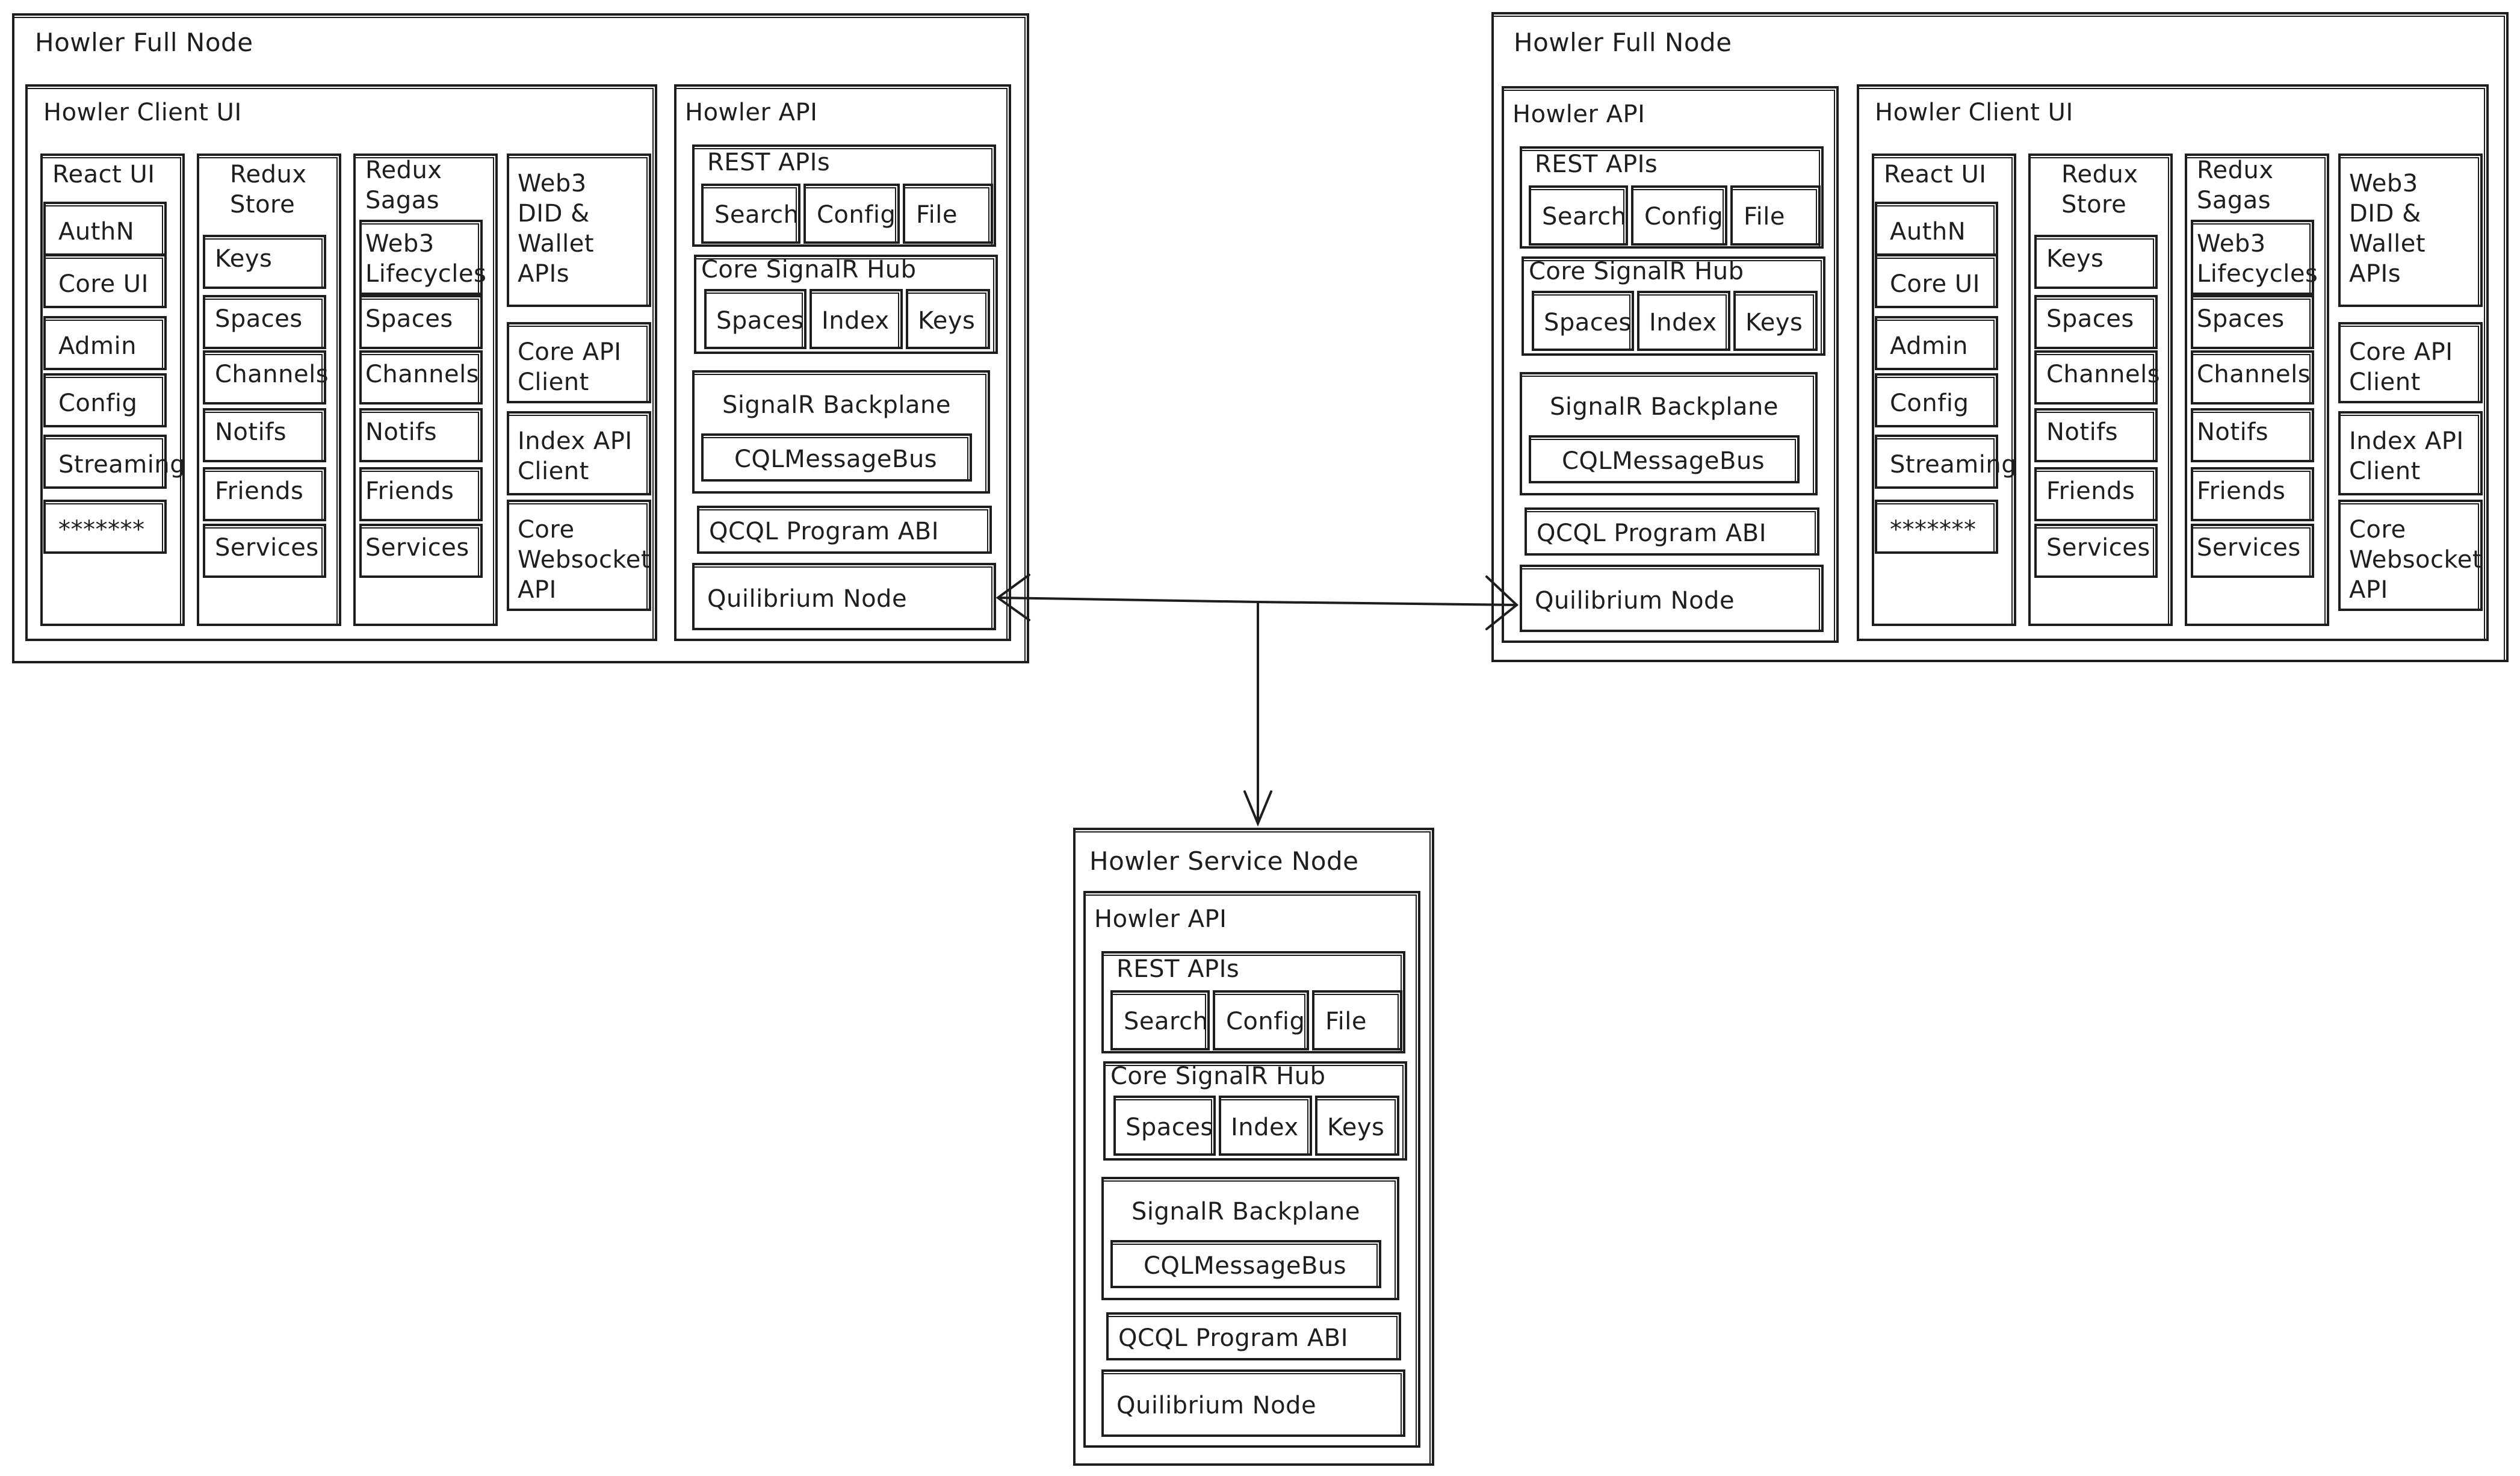 Image resolution: width=2520 pixels, height=1476 pixels. What do you see at coordinates (1257, 809) in the screenshot?
I see `arrowhead-down-icon` at bounding box center [1257, 809].